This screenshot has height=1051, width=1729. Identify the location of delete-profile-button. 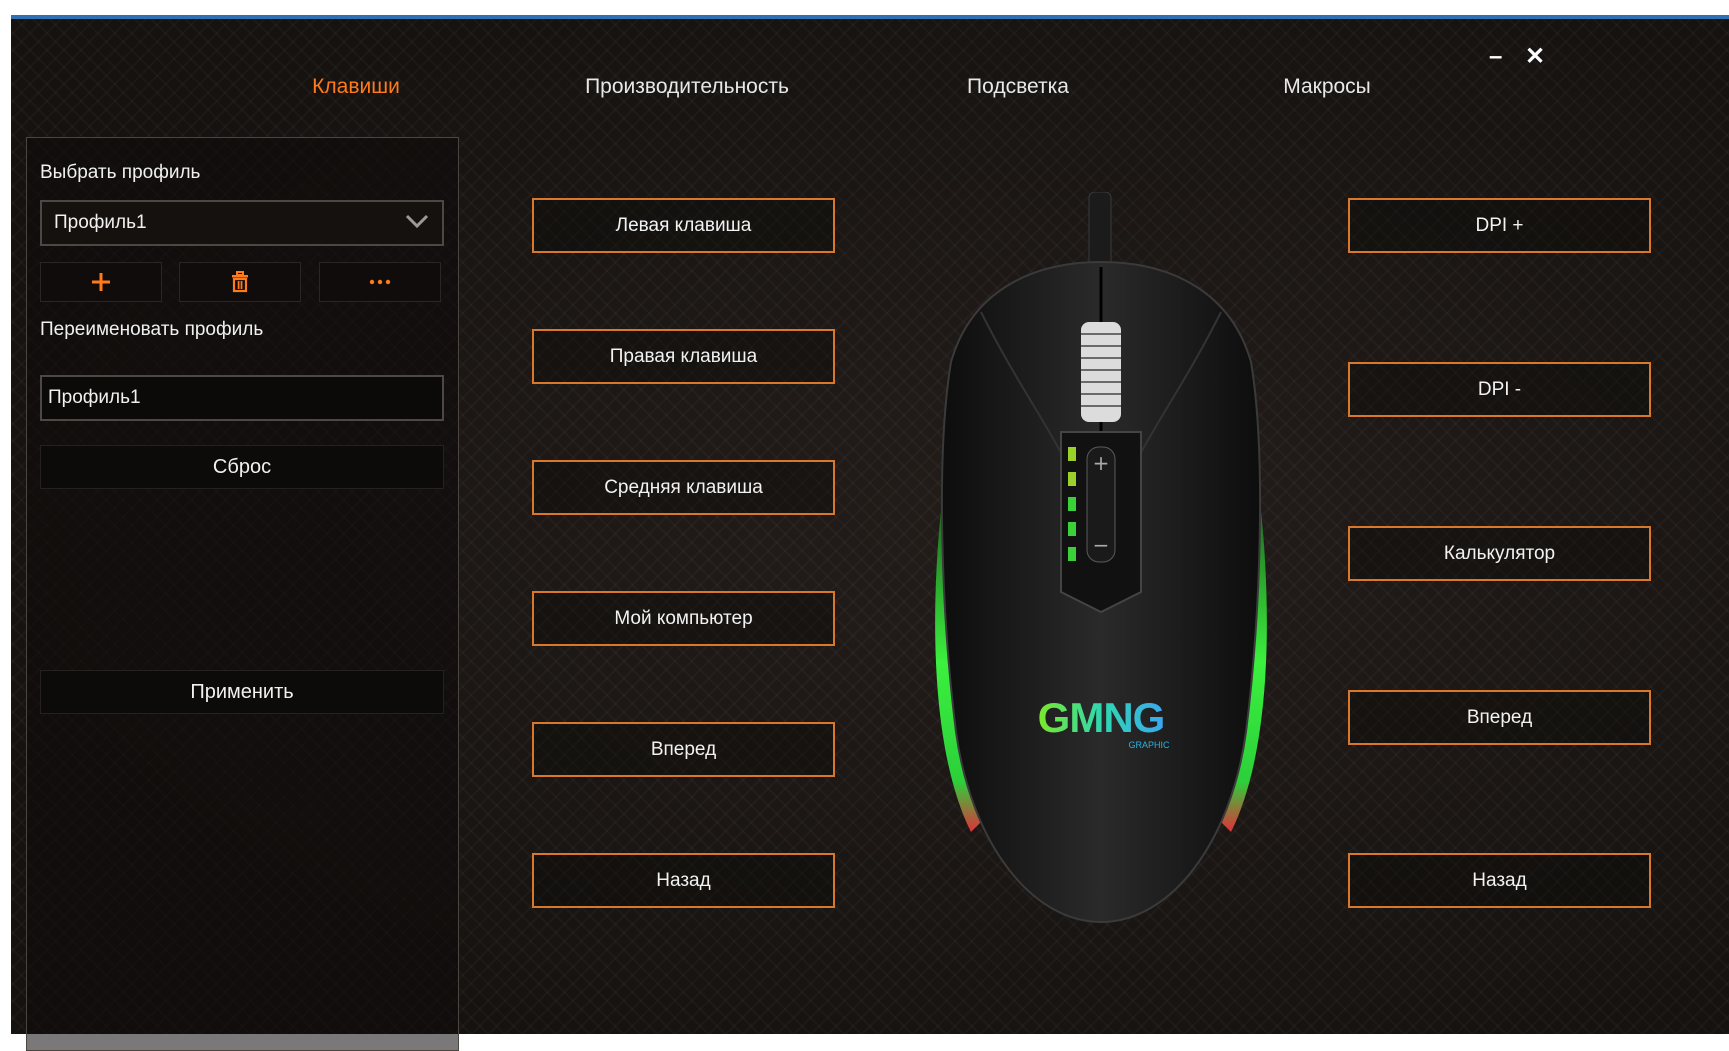
(240, 282).